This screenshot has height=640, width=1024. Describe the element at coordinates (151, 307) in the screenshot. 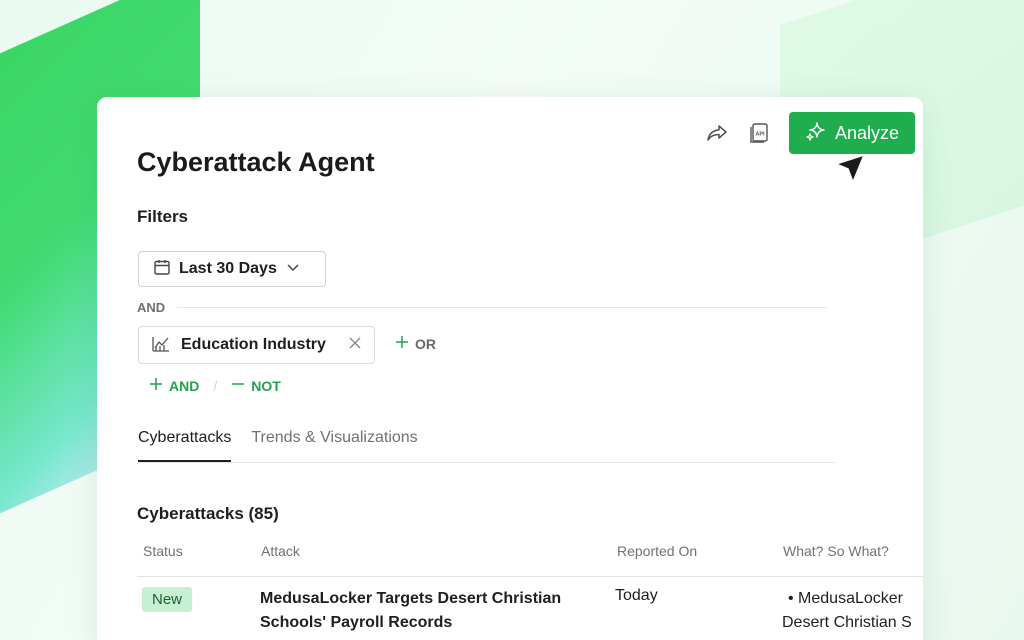

I see `filter-connector-and: AND` at that location.